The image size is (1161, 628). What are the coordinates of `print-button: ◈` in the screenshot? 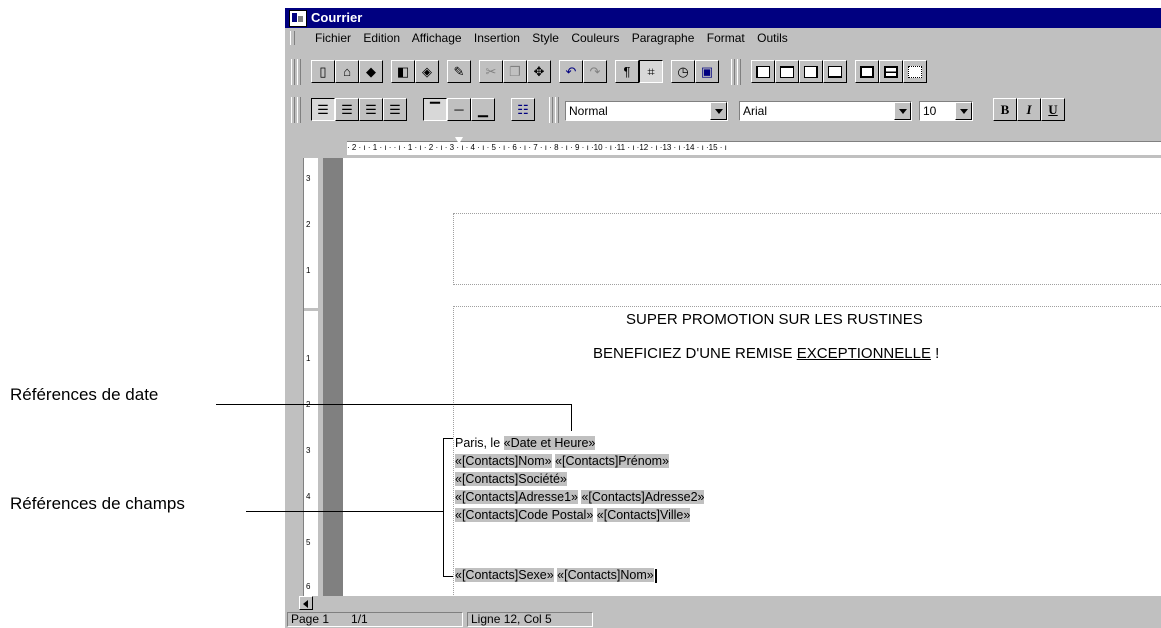 It's located at (427, 71).